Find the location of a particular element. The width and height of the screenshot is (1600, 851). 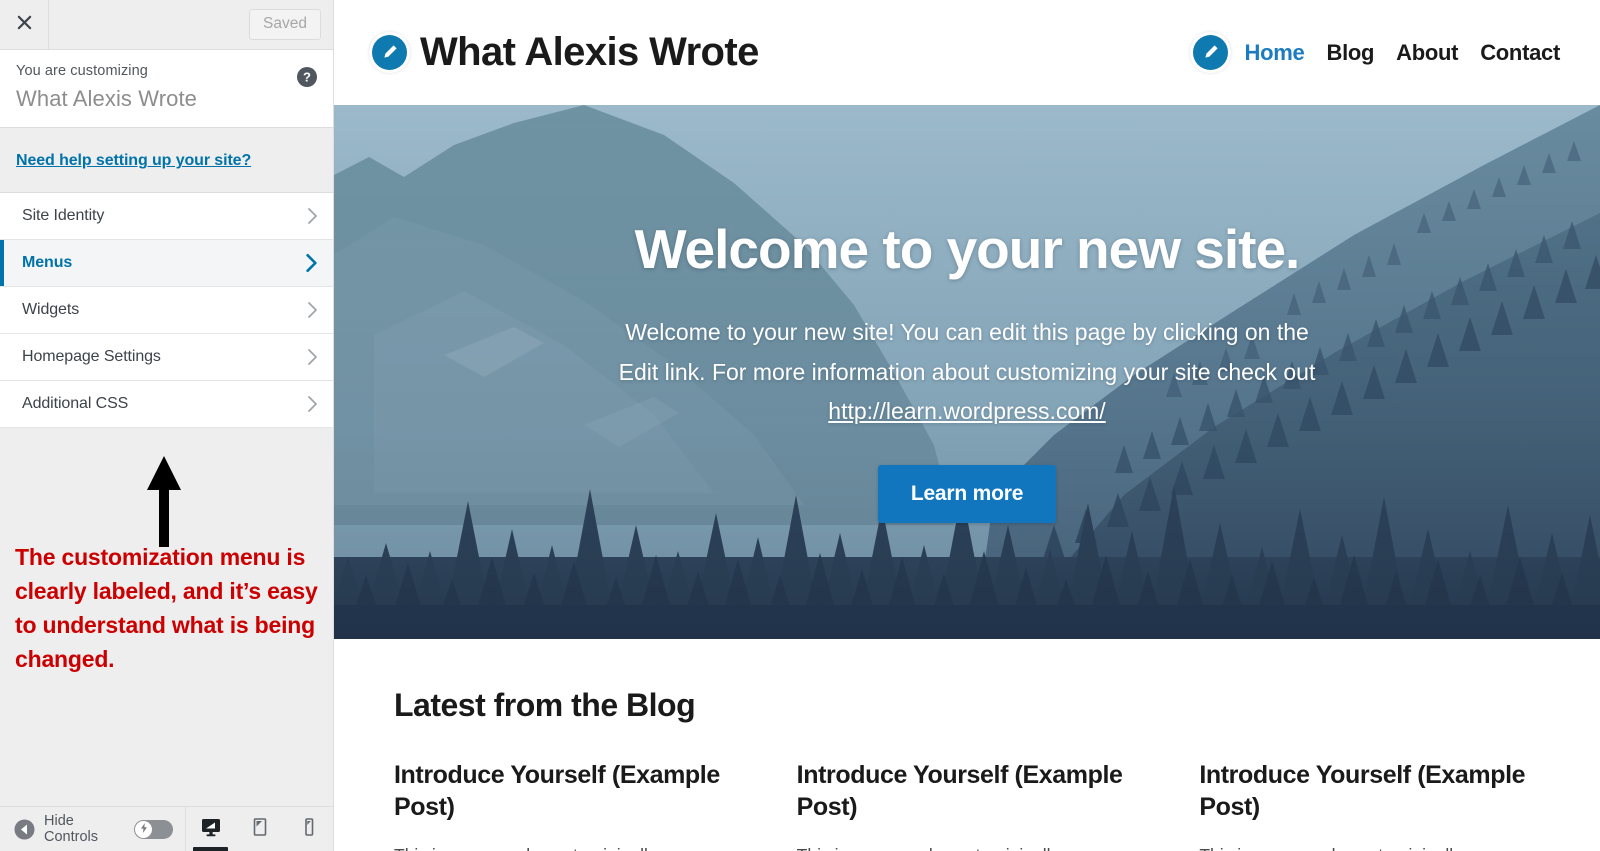

up-arrow-icon is located at coordinates (164, 501).